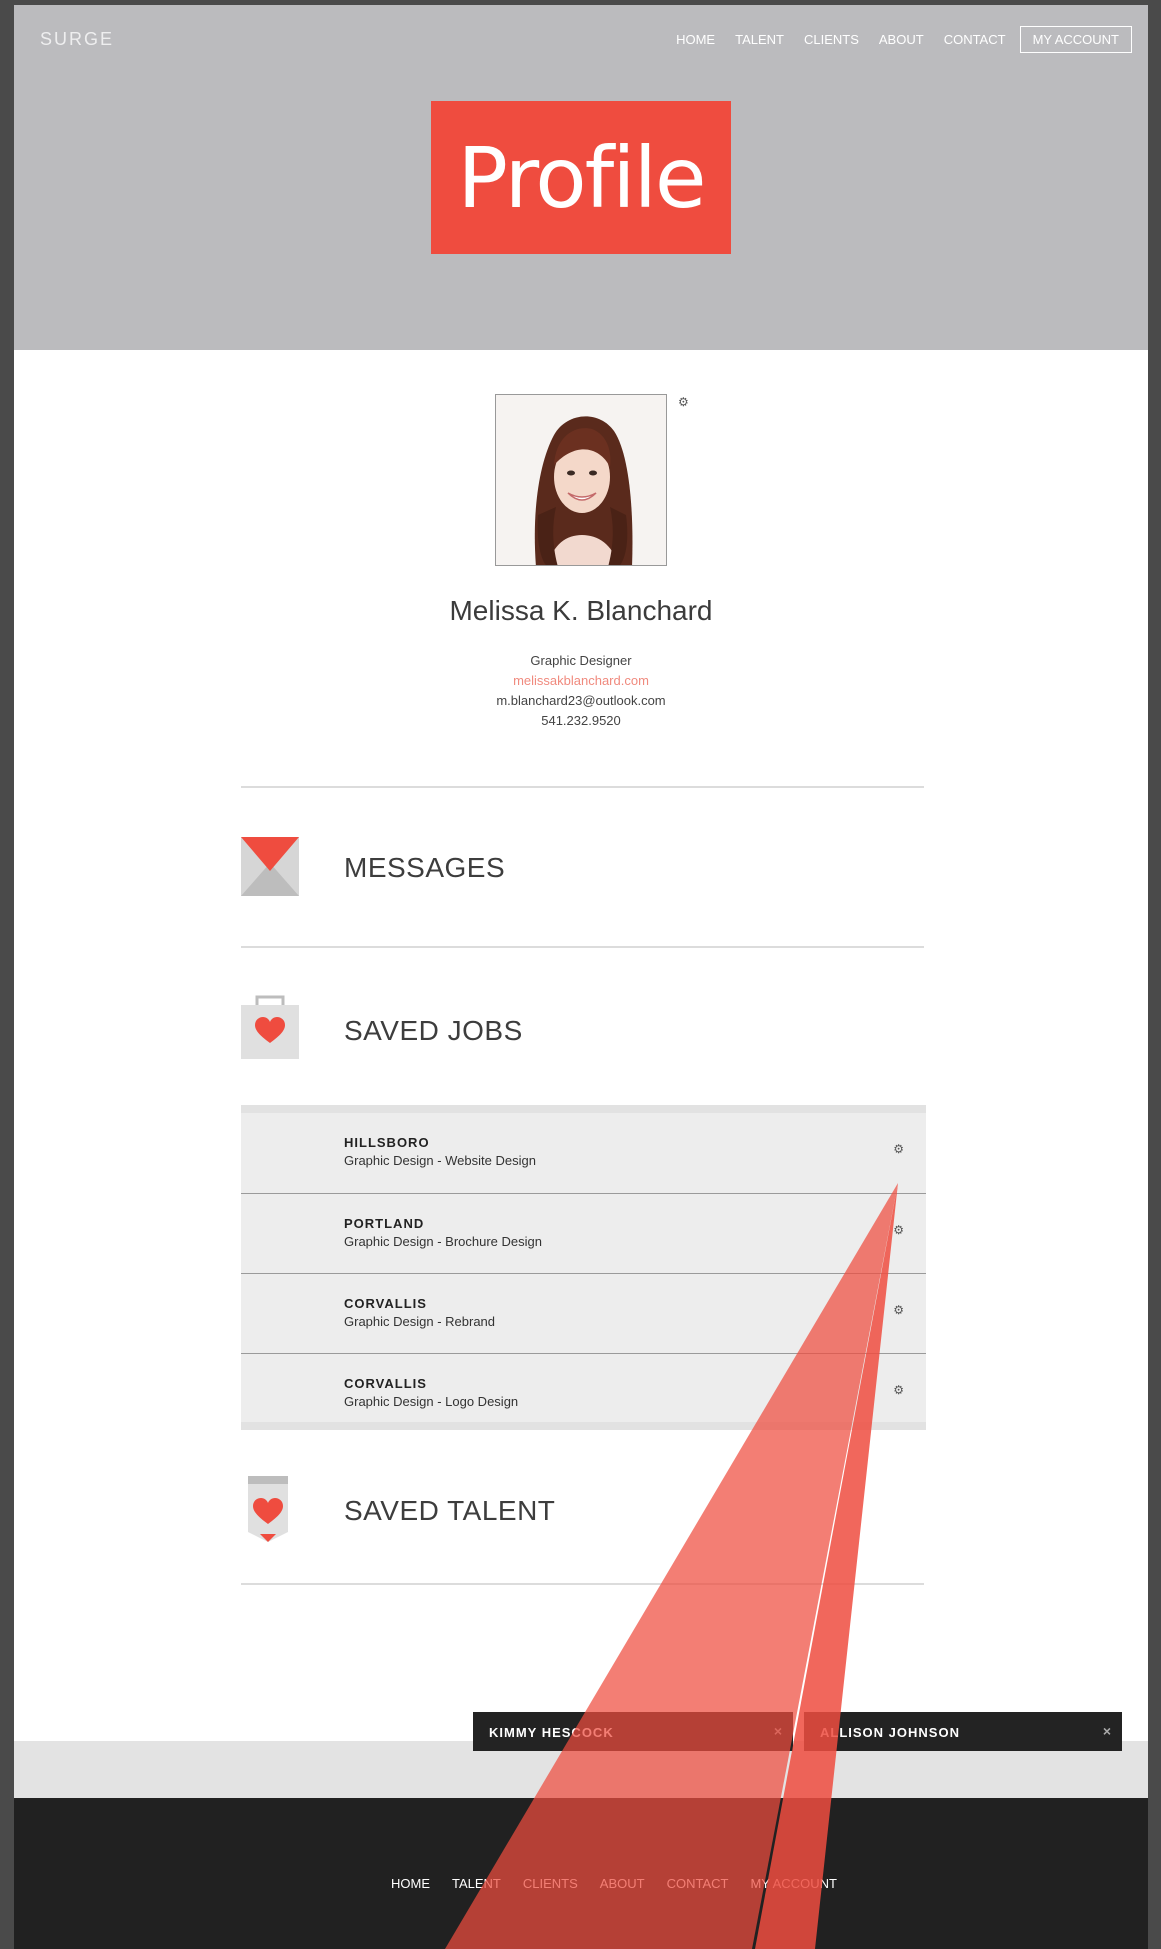  Describe the element at coordinates (793, 1883) in the screenshot. I see `footer-nav-my-account: MY ACCOUNT` at that location.